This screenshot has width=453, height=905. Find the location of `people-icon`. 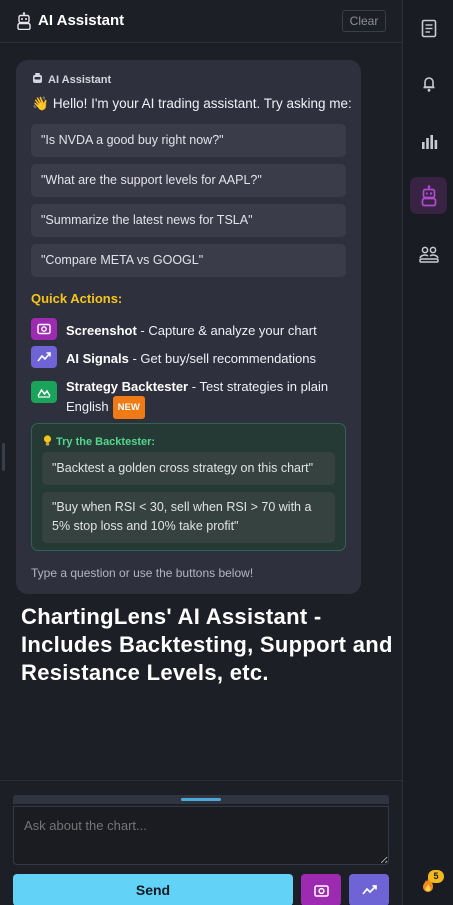

people-icon is located at coordinates (429, 254).